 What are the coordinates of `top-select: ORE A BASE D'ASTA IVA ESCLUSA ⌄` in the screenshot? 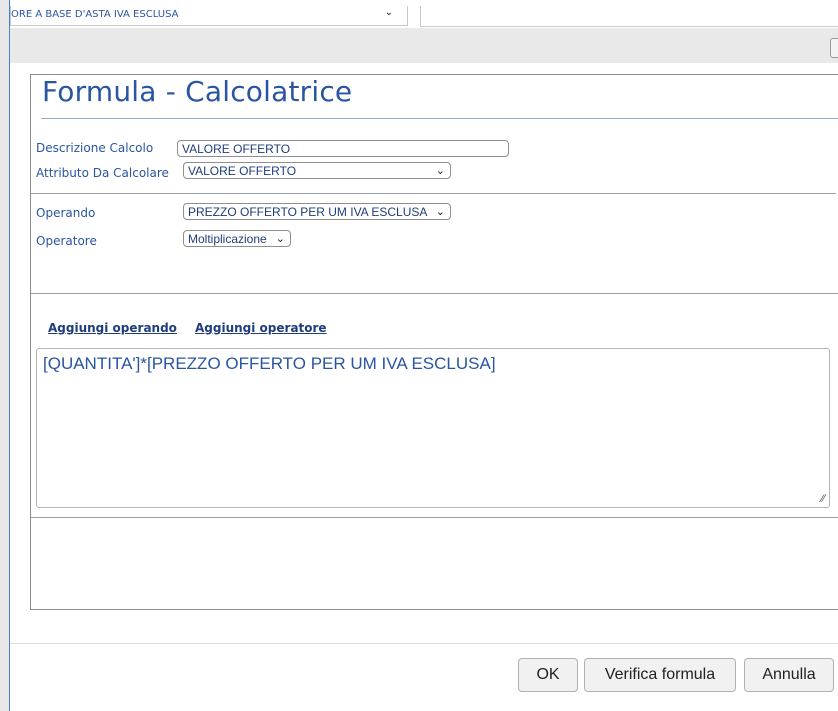 It's located at (209, 16).